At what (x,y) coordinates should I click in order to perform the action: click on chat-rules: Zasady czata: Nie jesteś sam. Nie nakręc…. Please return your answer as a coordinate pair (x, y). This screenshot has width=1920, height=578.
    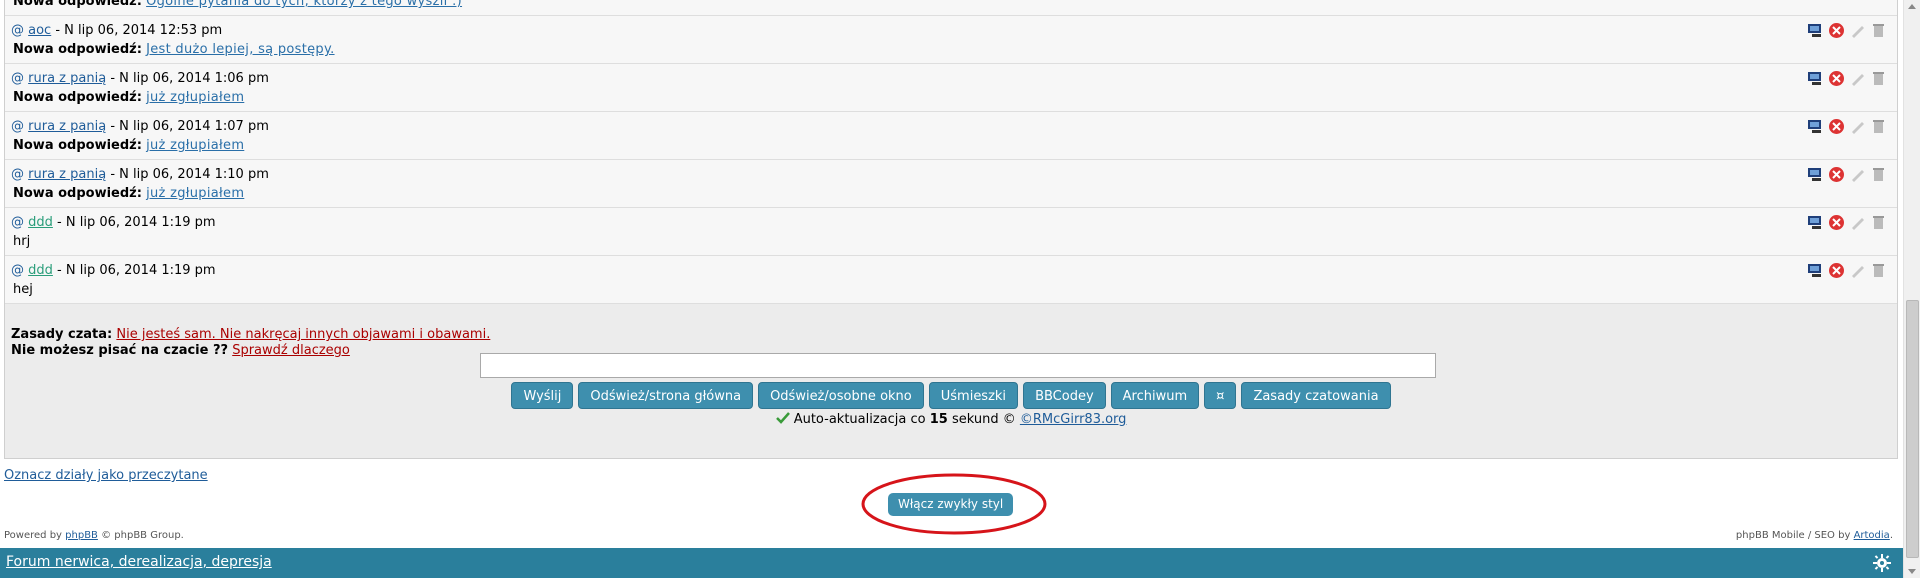
    Looking at the image, I should click on (250, 343).